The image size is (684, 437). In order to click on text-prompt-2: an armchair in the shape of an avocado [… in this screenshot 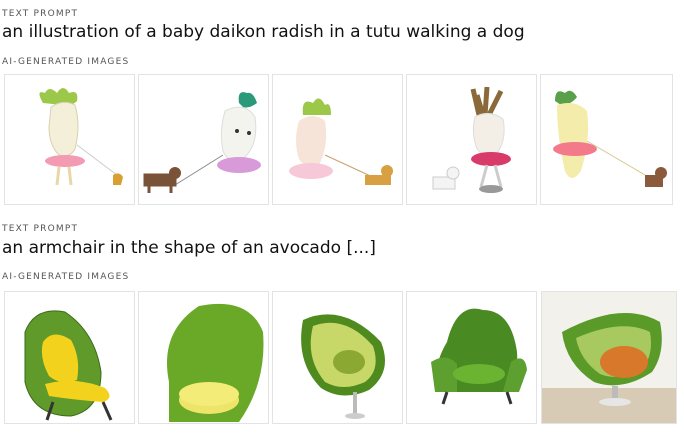, I will do `click(189, 248)`.